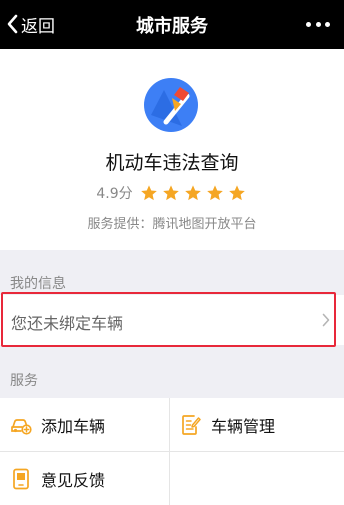  Describe the element at coordinates (318, 24) in the screenshot. I see `more-dots-icon` at that location.